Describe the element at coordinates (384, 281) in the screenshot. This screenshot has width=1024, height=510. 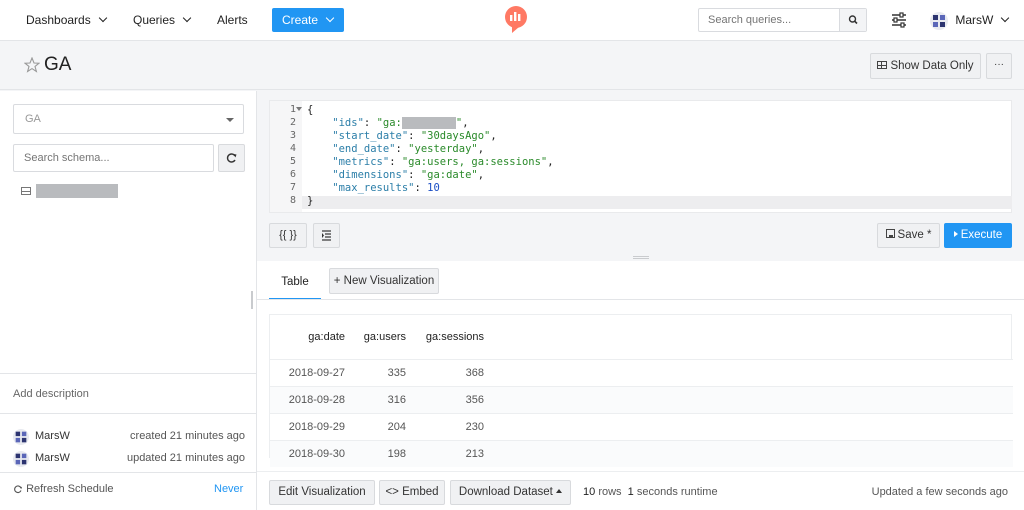
I see `new-visualization-button: + New Visualization` at that location.